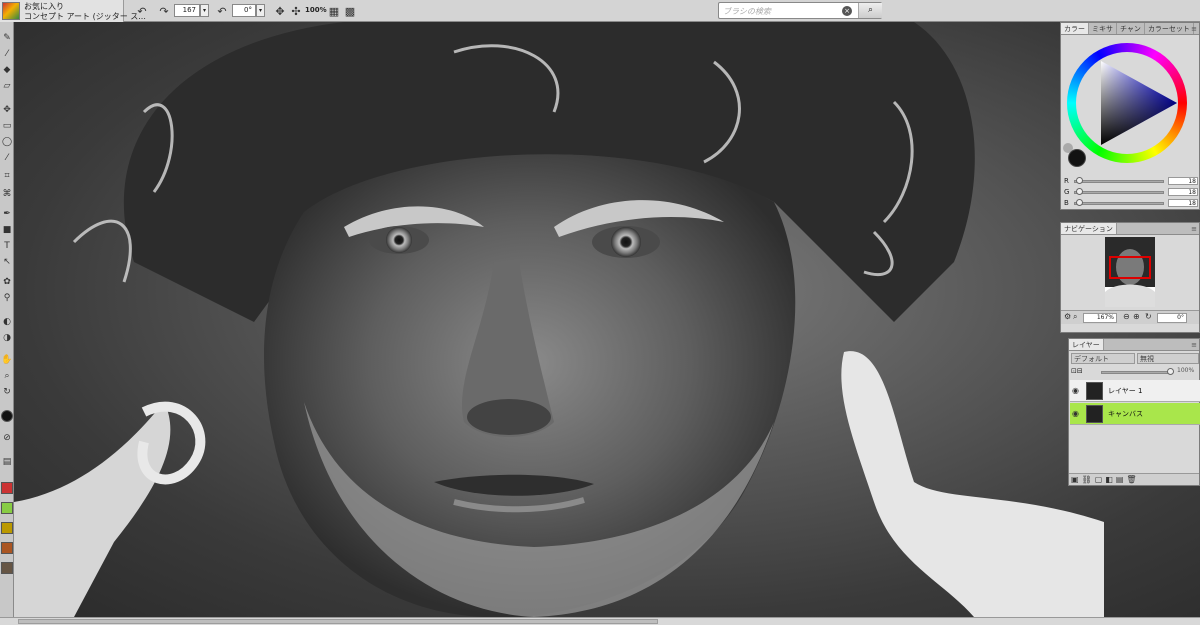  Describe the element at coordinates (747, 11) in the screenshot. I see `search-input: ブラシの検索` at that location.